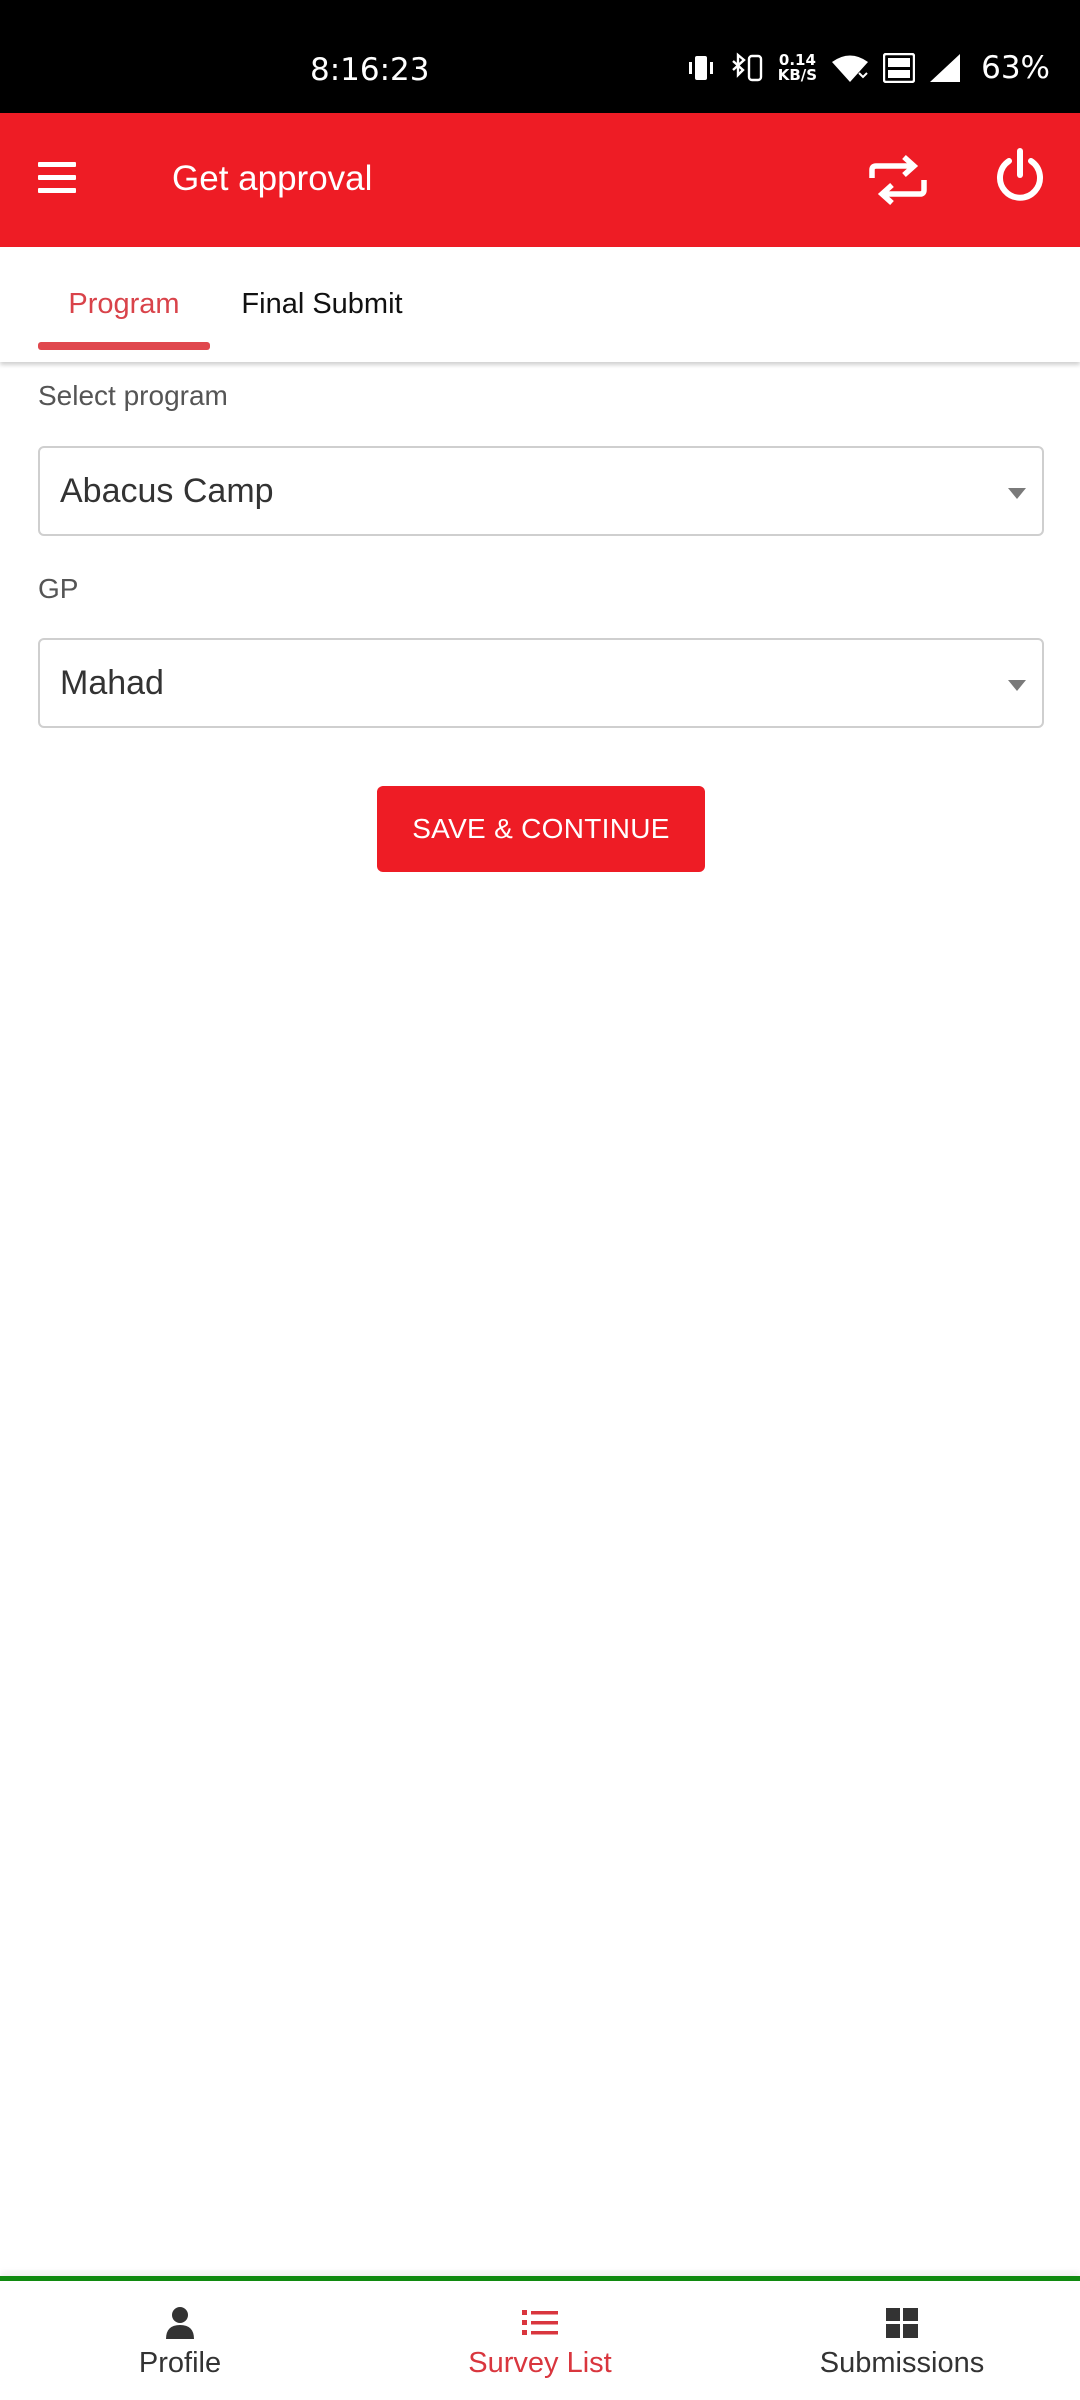 This screenshot has width=1080, height=2400. Describe the element at coordinates (902, 2323) in the screenshot. I see `grid-icon` at that location.